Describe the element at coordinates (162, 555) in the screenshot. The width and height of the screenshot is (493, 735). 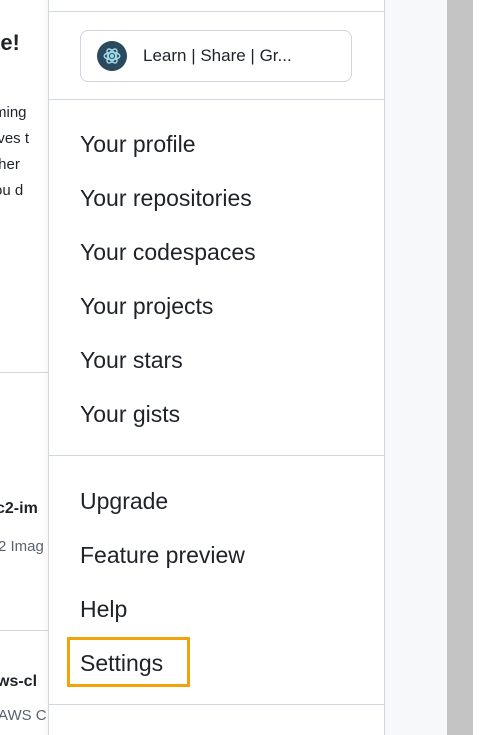
I see `menu-item-feature-preview: Feature preview` at that location.